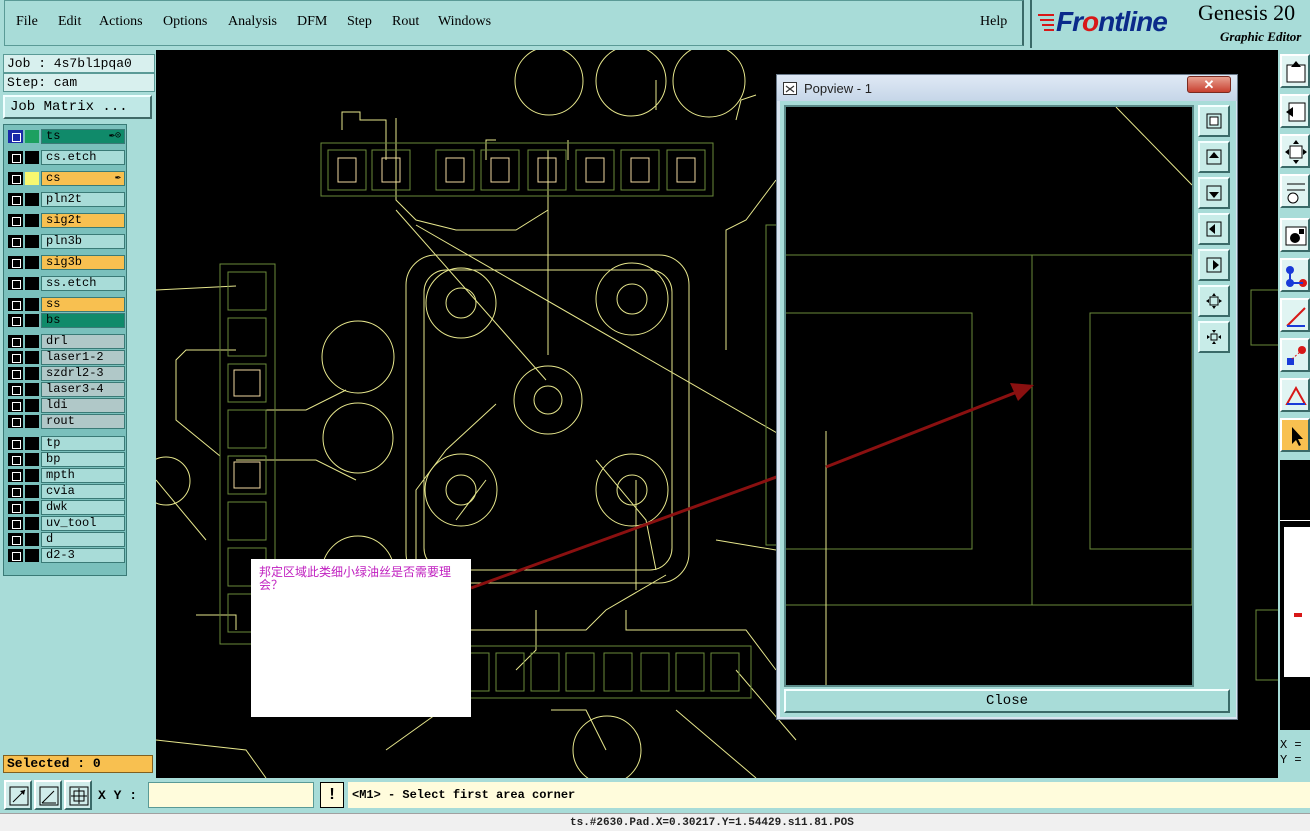 This screenshot has height=831, width=1310. I want to click on layer-name: laser3-4, so click(83, 389).